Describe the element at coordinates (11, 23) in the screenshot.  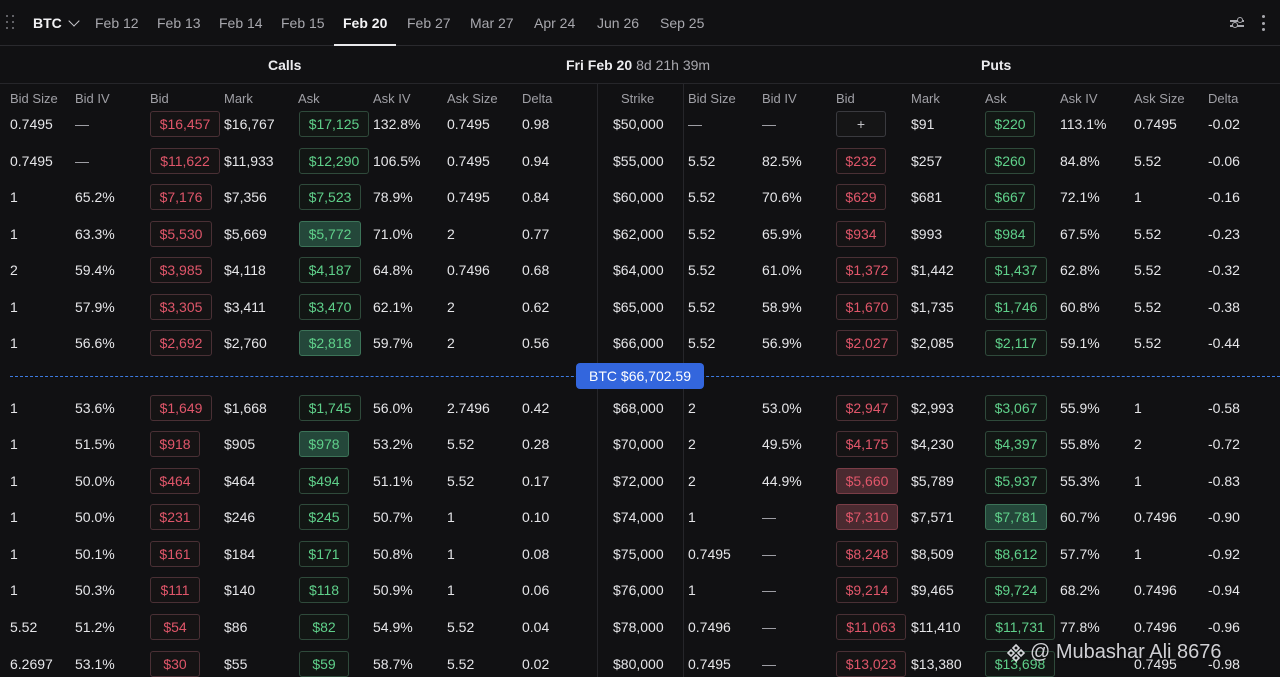
I see `drag-handle-icon` at that location.